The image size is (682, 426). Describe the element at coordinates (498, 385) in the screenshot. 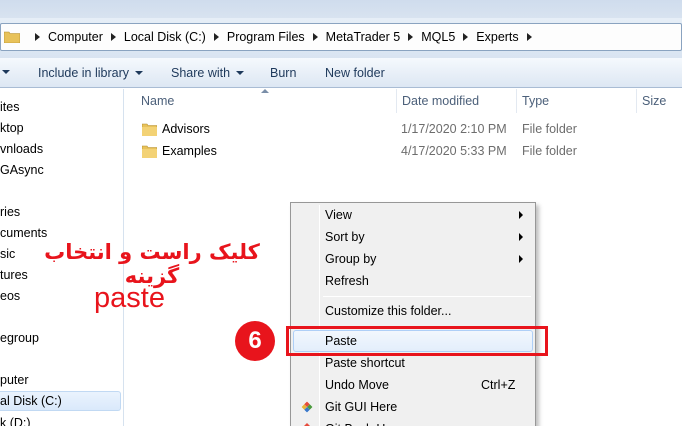

I see `menu-item-shortcut: Ctrl+Z` at that location.